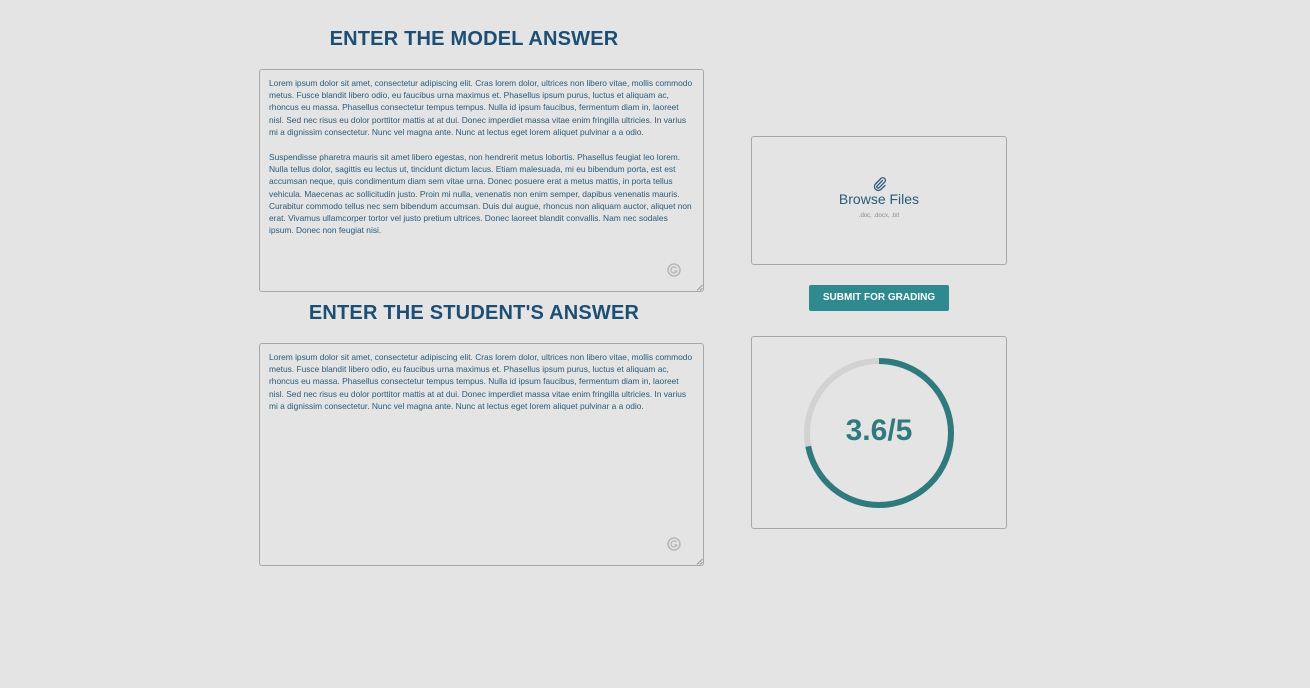 The image size is (1310, 688). I want to click on accepted-file-types: .doc, .docx, .txt, so click(879, 216).